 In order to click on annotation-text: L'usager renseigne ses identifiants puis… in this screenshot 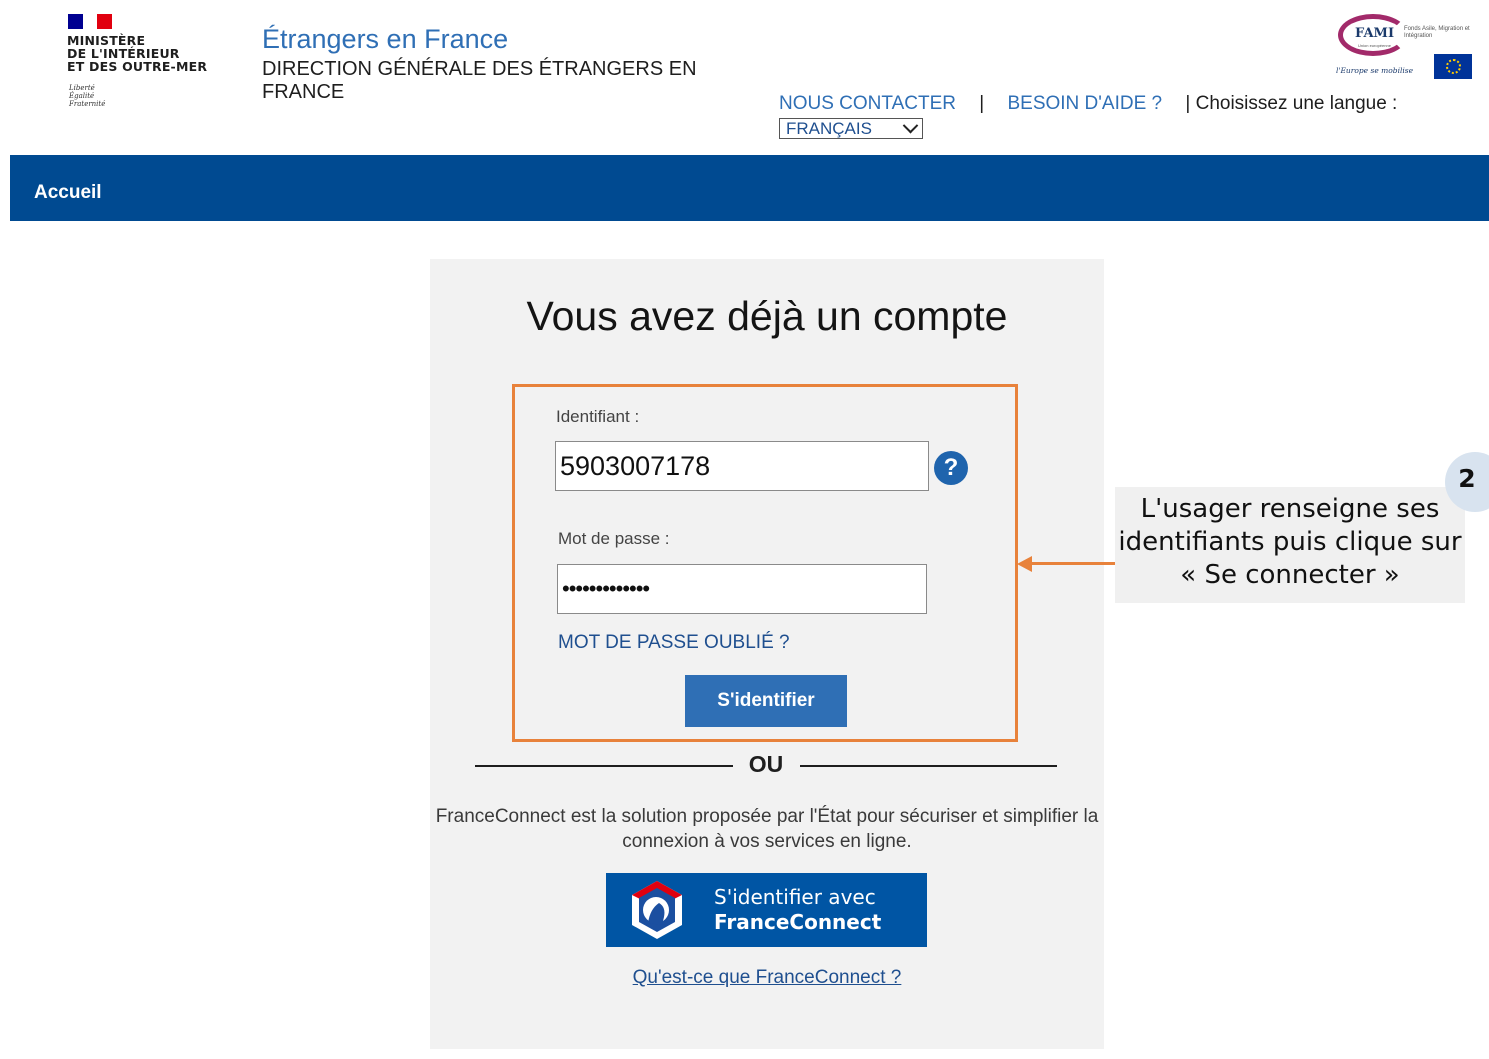, I will do `click(1290, 542)`.